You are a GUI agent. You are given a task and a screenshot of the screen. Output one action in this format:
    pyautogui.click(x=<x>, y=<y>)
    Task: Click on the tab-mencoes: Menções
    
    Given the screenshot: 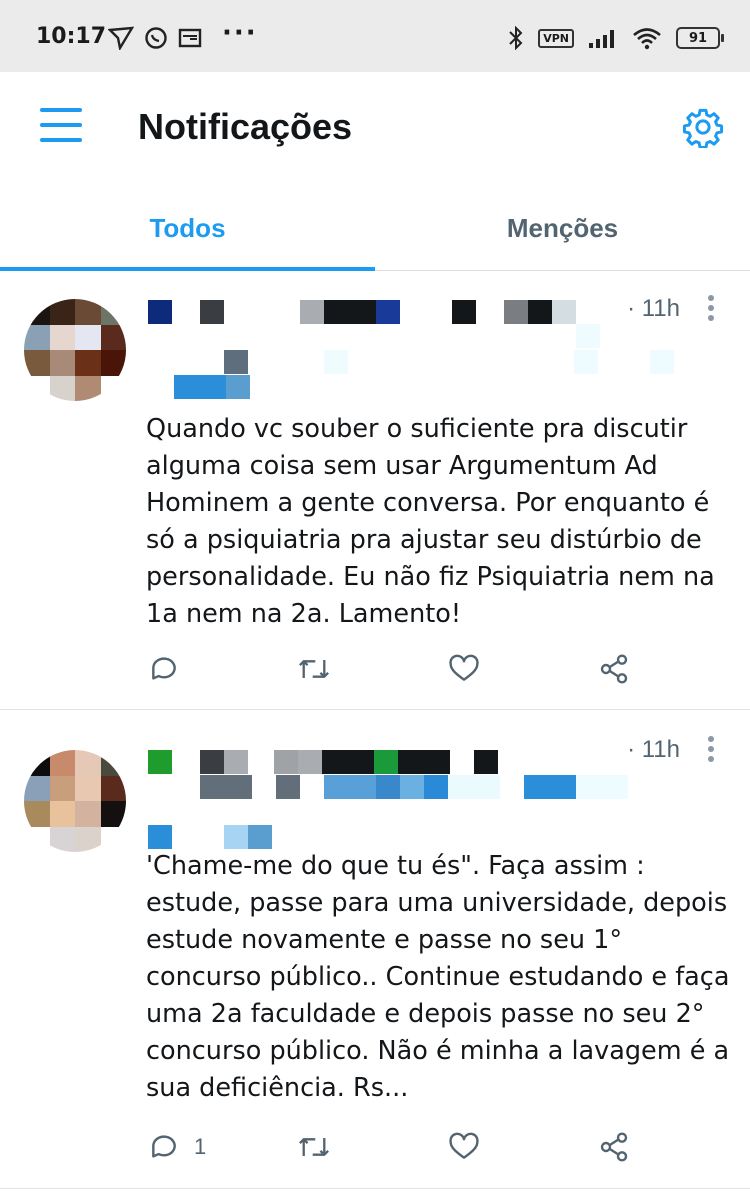 What is the action you would take?
    pyautogui.click(x=562, y=228)
    